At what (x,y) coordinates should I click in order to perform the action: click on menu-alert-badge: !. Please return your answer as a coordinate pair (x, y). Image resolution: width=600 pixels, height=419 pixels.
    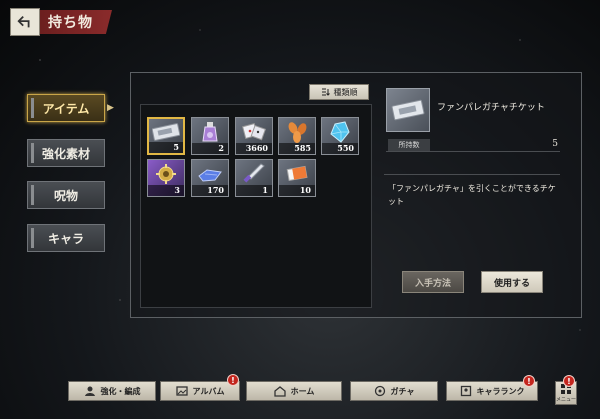
    Looking at the image, I should click on (569, 381).